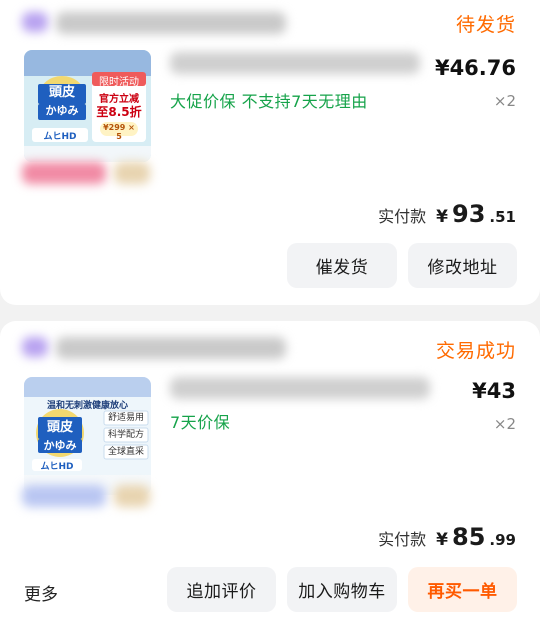 The height and width of the screenshot is (641, 540). Describe the element at coordinates (462, 589) in the screenshot. I see `buy-again-button: 再买一单` at that location.